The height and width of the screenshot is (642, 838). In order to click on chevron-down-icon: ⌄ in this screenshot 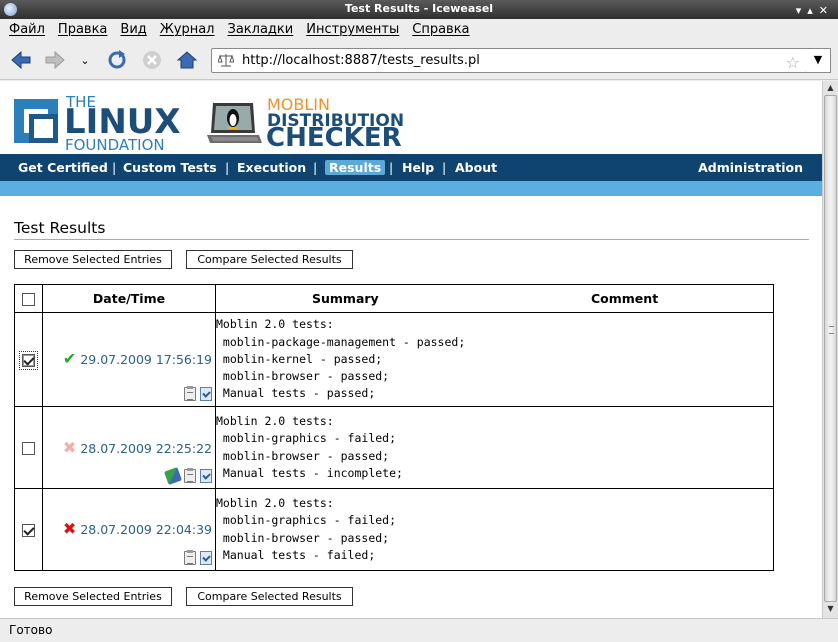, I will do `click(85, 60)`.